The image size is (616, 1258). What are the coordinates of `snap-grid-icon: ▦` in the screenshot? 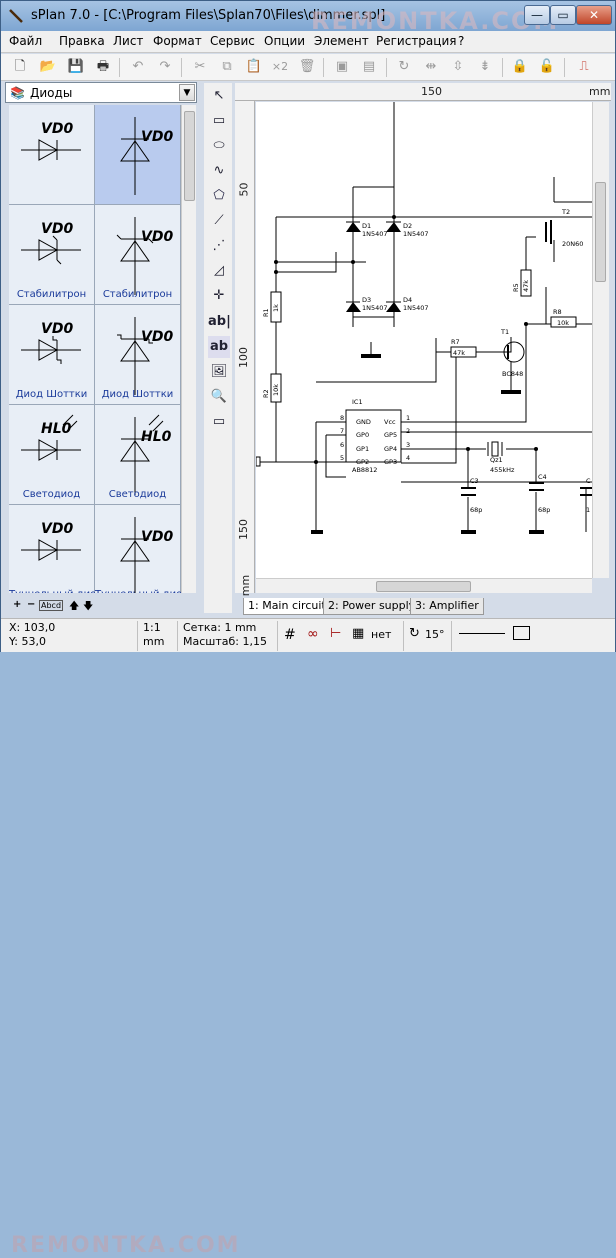 It's located at (358, 633).